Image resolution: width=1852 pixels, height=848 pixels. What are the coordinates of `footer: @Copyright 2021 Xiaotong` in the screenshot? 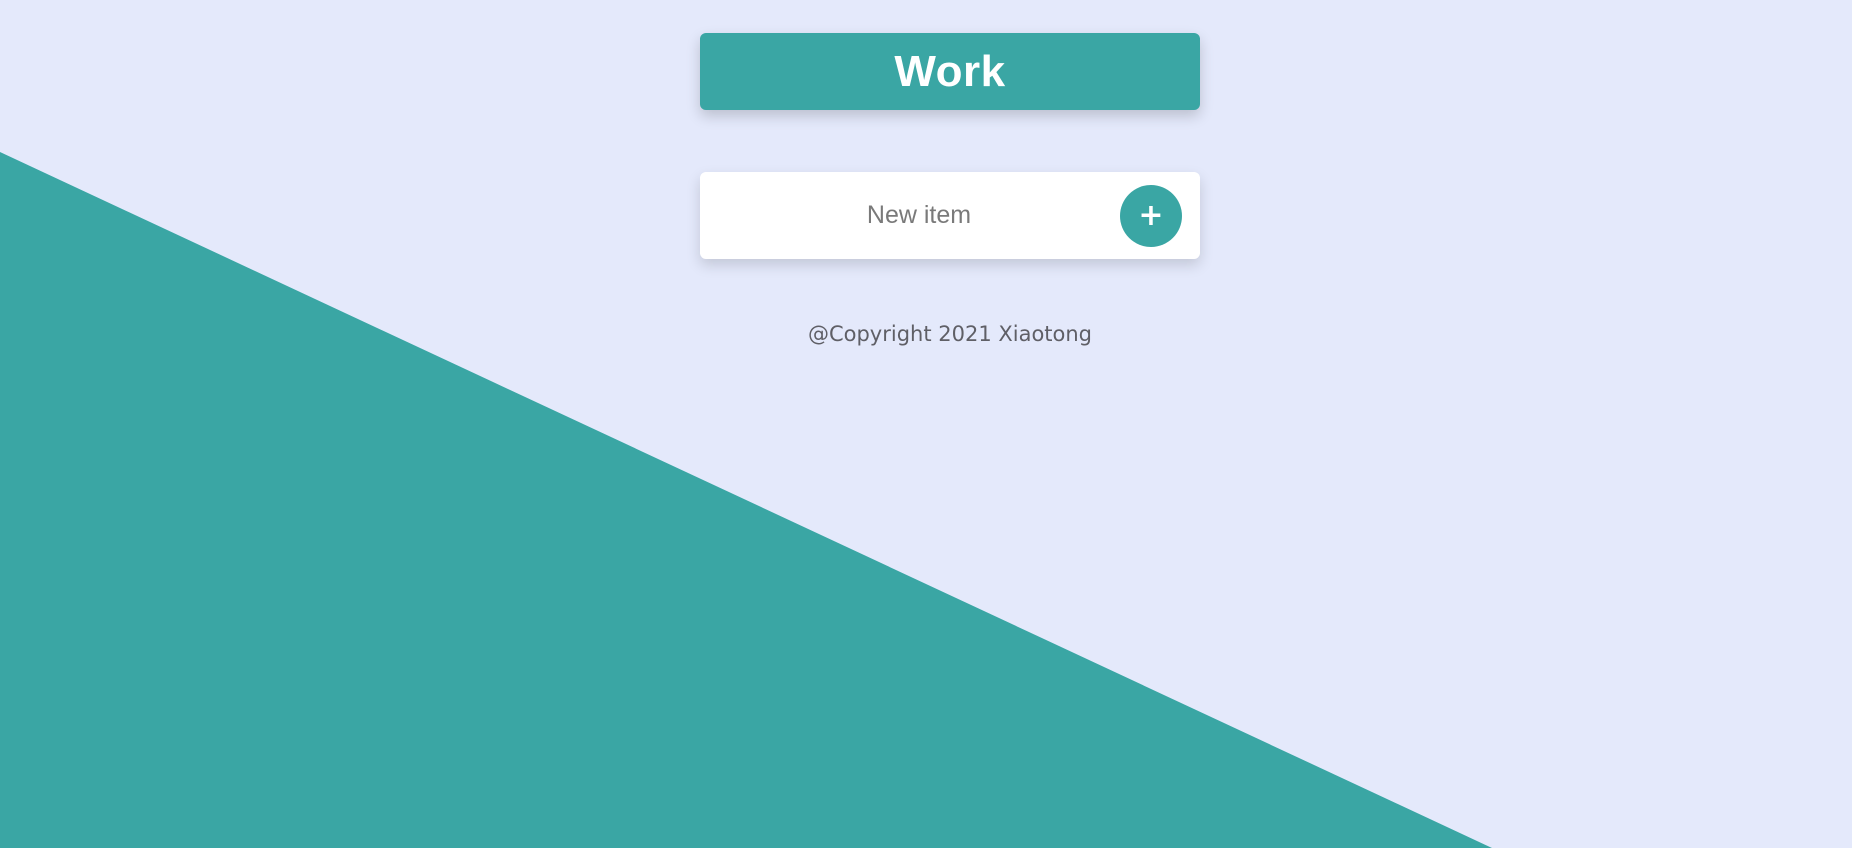 It's located at (950, 334).